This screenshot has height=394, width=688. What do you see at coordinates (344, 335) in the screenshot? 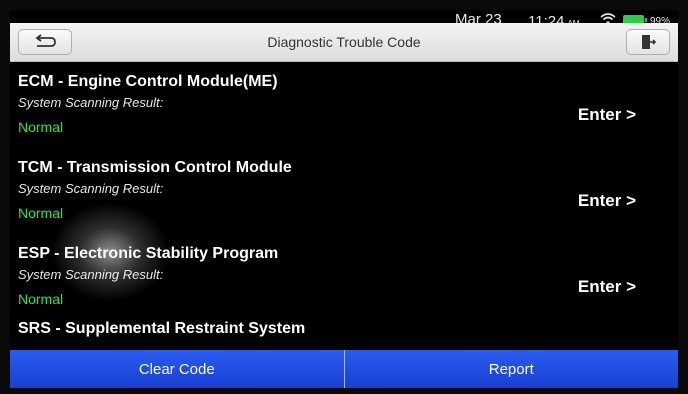
I see `list-item: SRS - Supplemental Restraint System` at bounding box center [344, 335].